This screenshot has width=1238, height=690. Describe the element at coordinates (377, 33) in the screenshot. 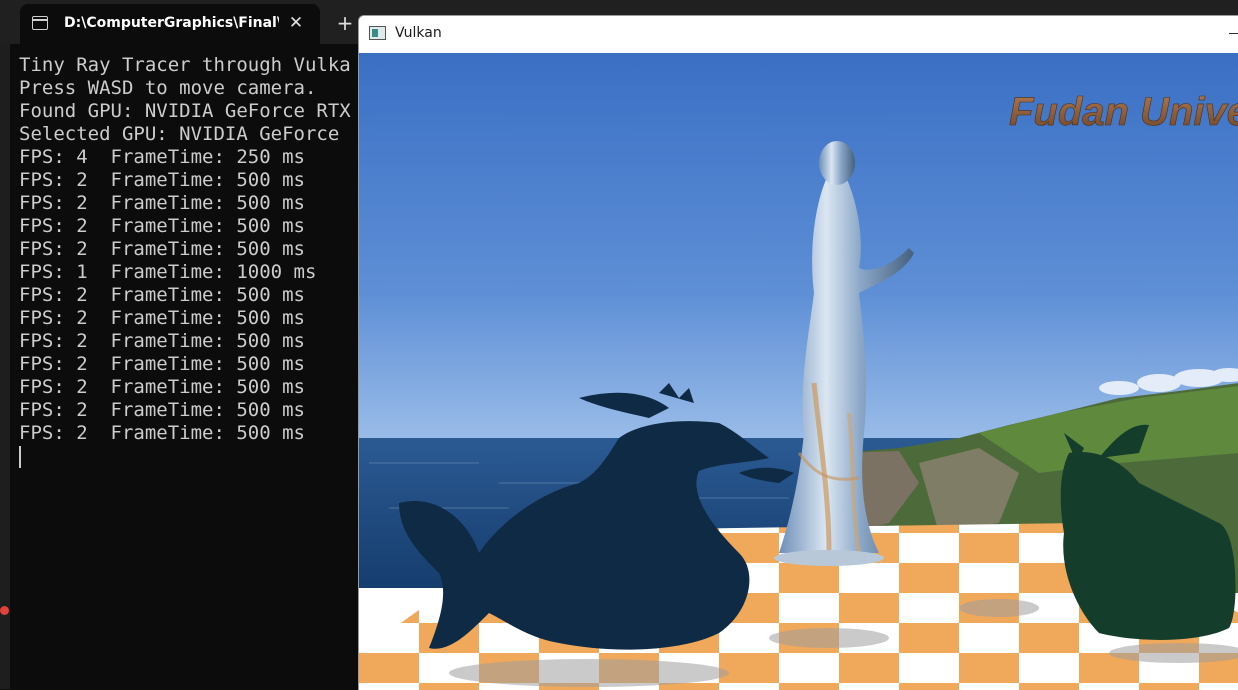

I see `app-window-icon` at that location.